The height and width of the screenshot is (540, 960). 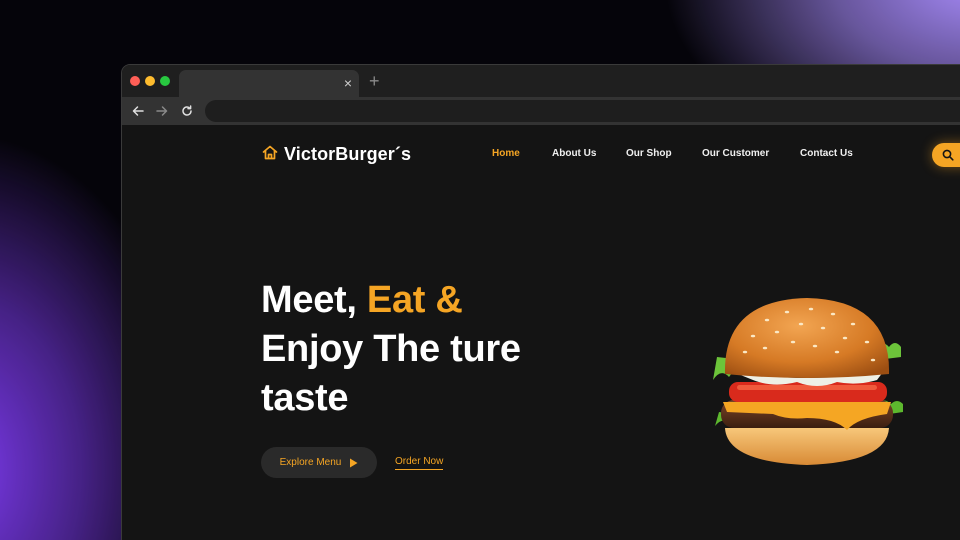 What do you see at coordinates (150, 81) in the screenshot?
I see `minimize-window-button` at bounding box center [150, 81].